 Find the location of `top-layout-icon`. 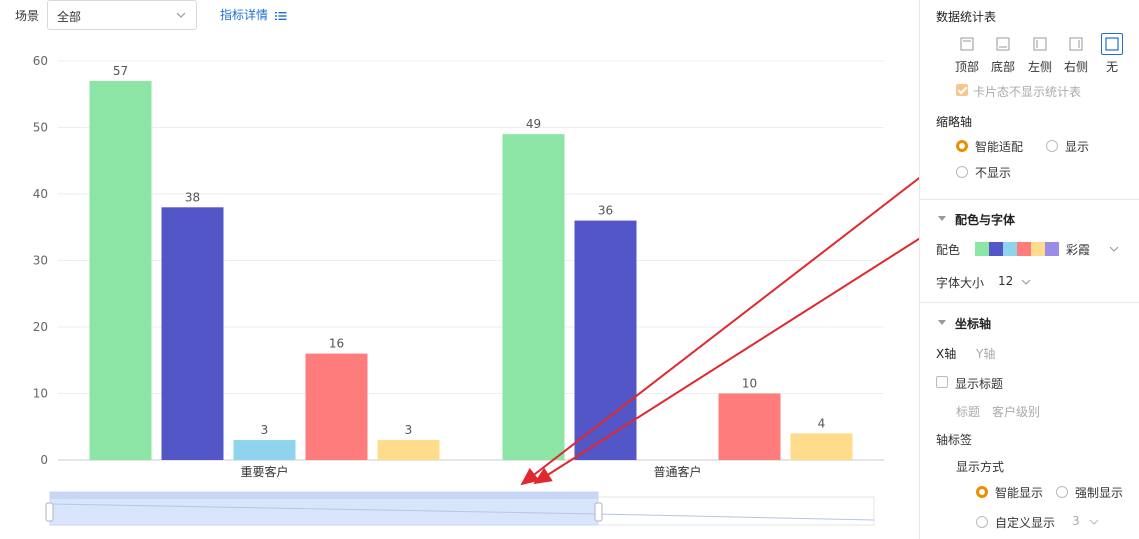

top-layout-icon is located at coordinates (967, 44).